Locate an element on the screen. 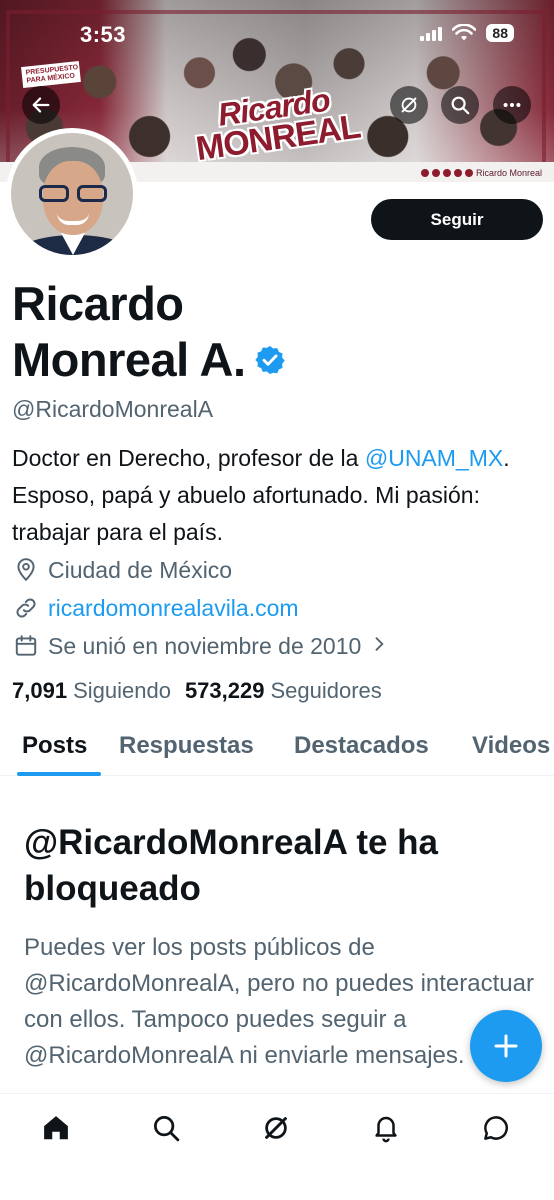 This screenshot has height=1200, width=554. profile-tabs: Posts Respuestas Destacados Videos is located at coordinates (277, 750).